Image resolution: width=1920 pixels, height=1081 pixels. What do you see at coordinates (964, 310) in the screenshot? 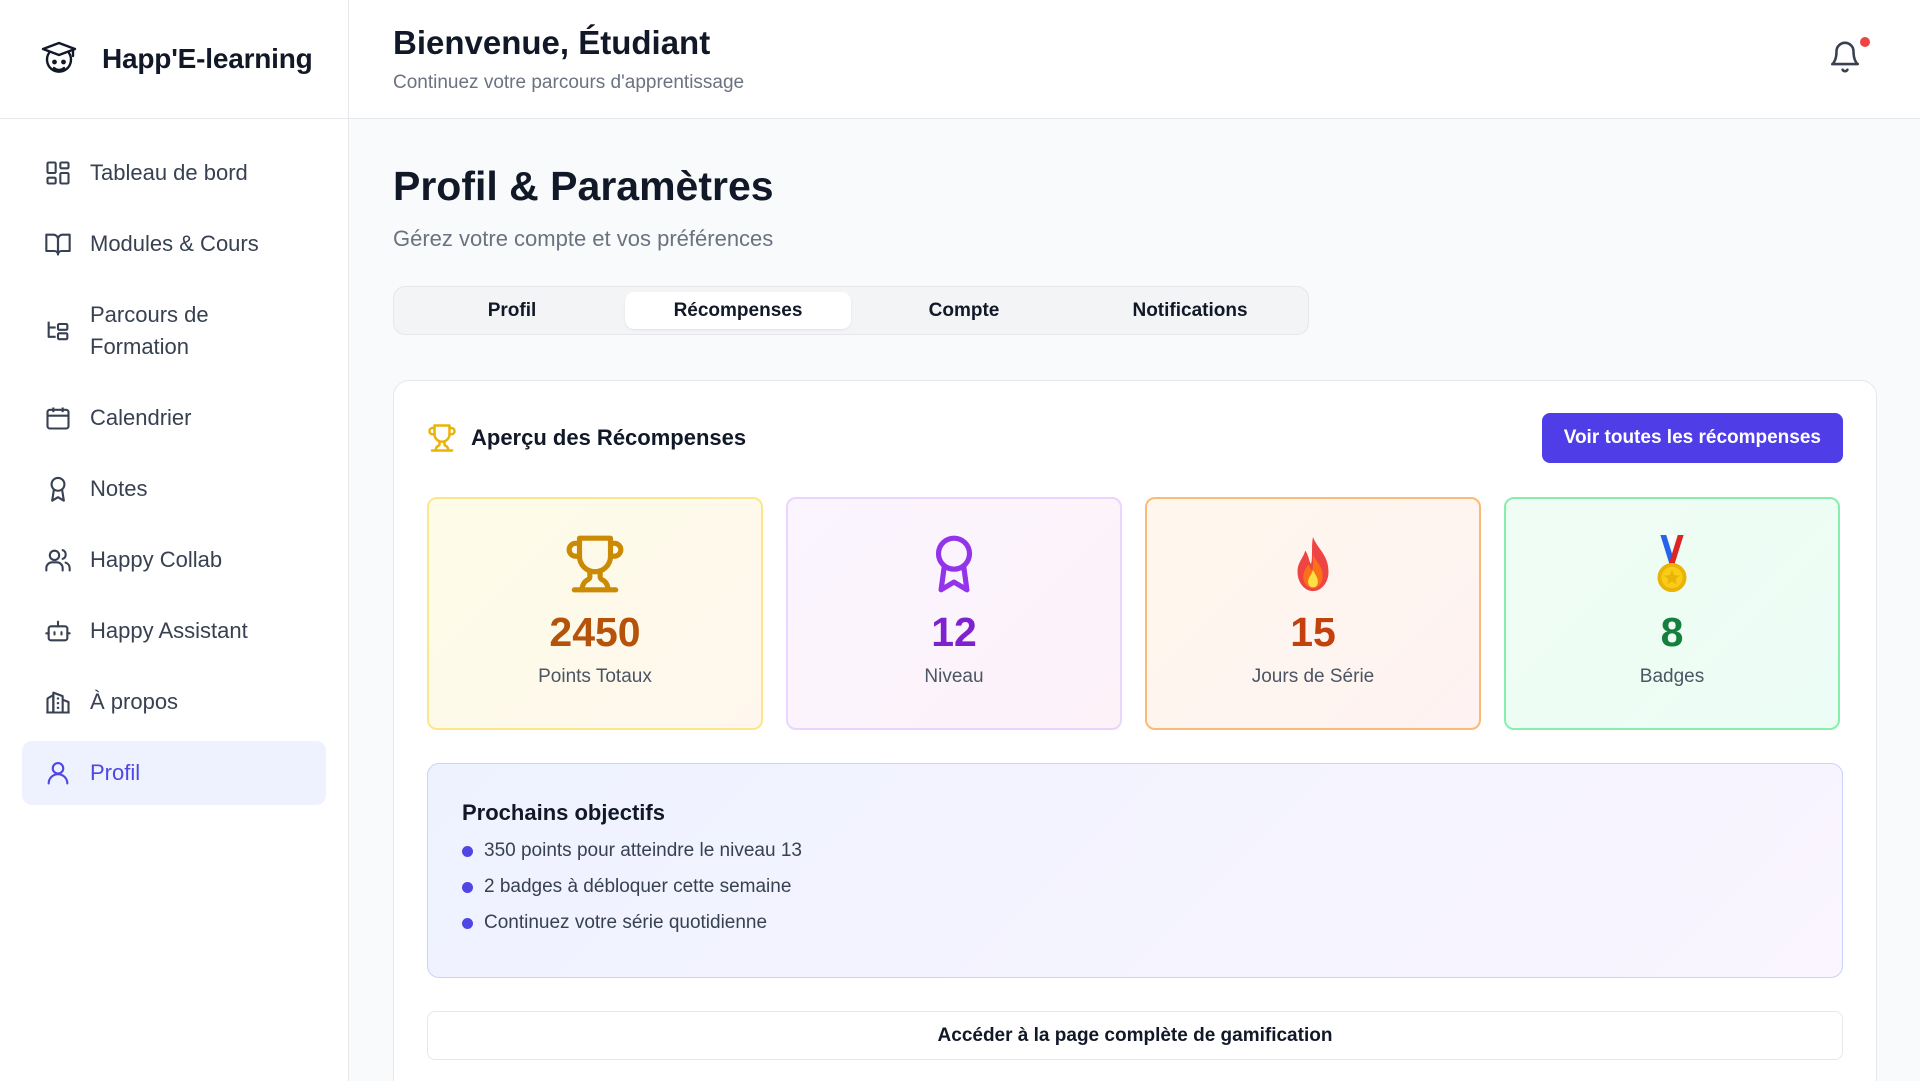
I see `tab-compte: Compte` at bounding box center [964, 310].